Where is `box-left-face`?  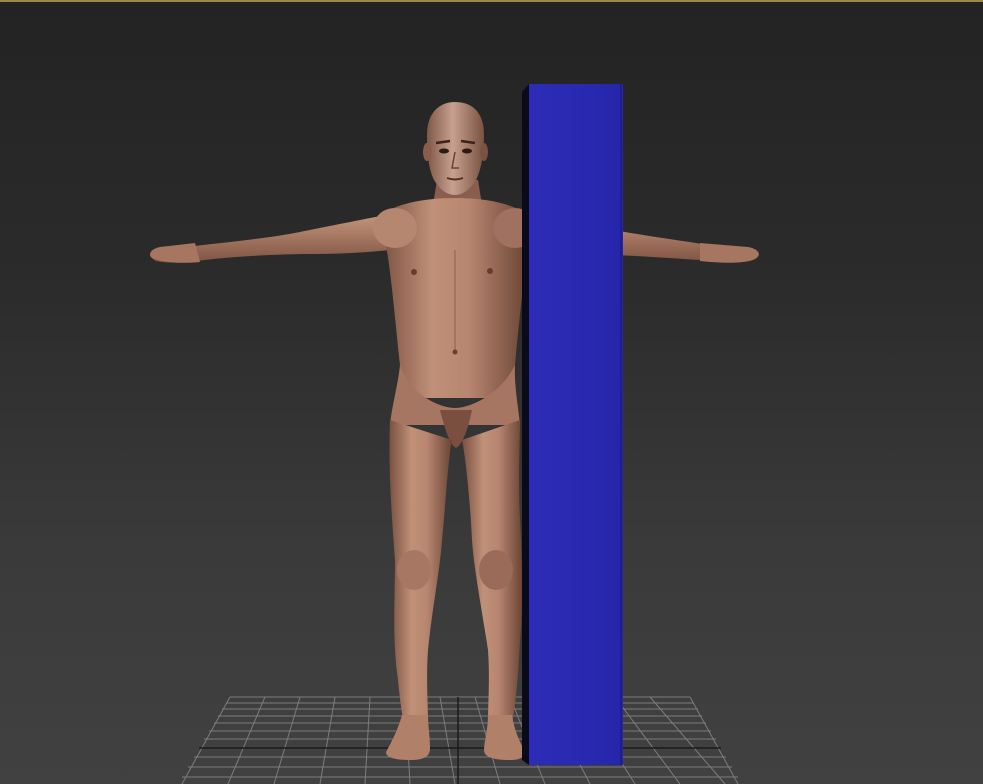
box-left-face is located at coordinates (525, 424).